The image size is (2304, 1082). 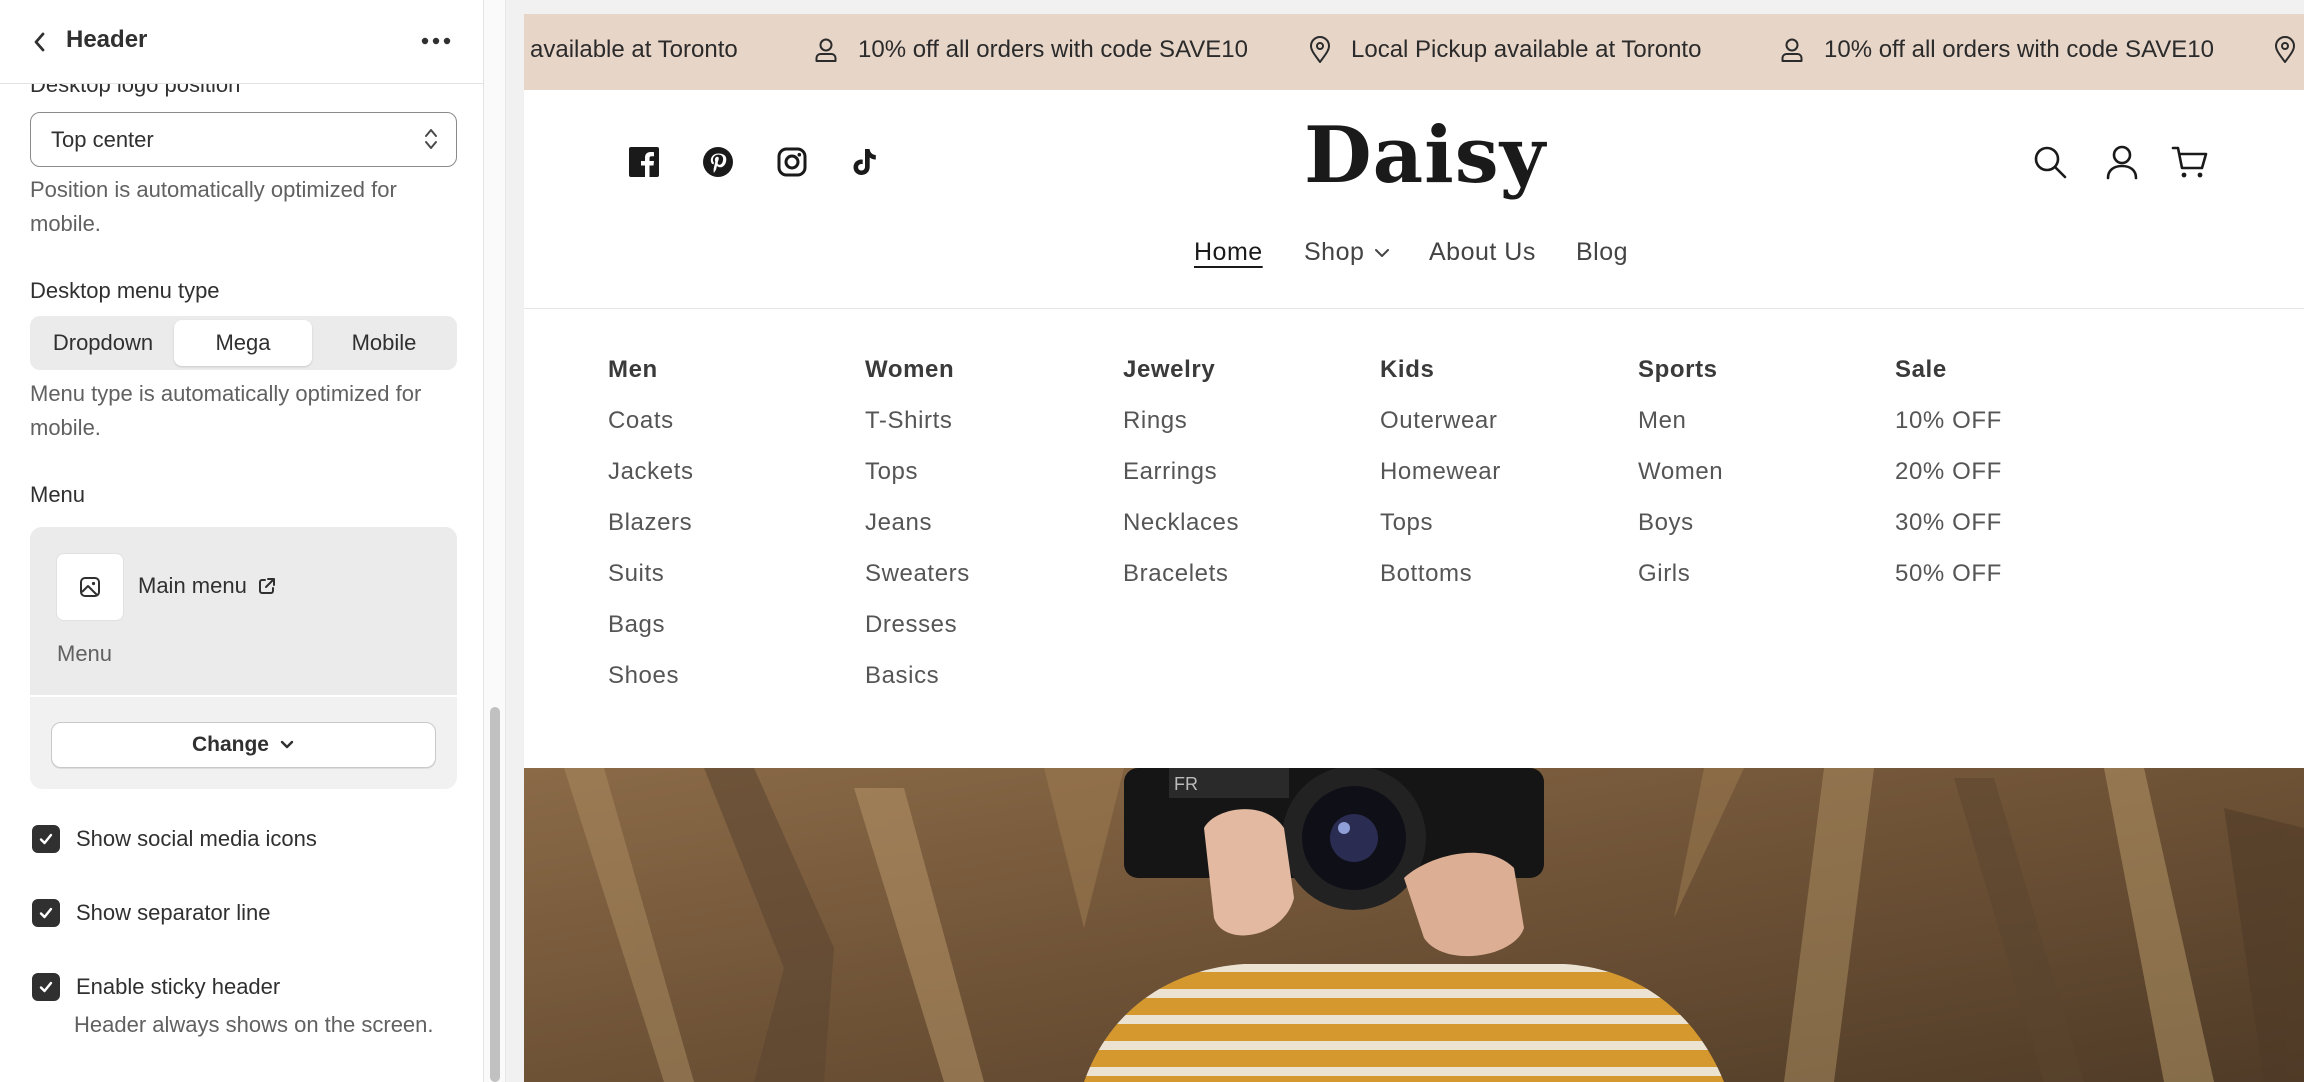 I want to click on mega-link: Suits, so click(x=728, y=585).